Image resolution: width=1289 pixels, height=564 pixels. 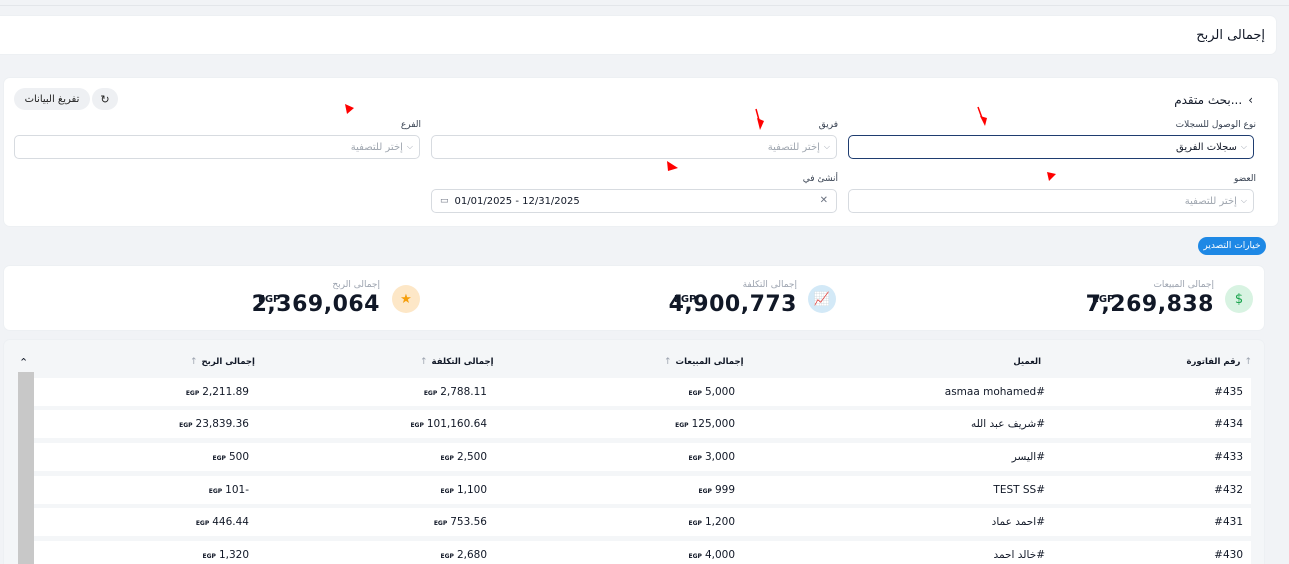 I want to click on header-total-cost: ↑ إجمالى التكلفة, so click(x=457, y=362).